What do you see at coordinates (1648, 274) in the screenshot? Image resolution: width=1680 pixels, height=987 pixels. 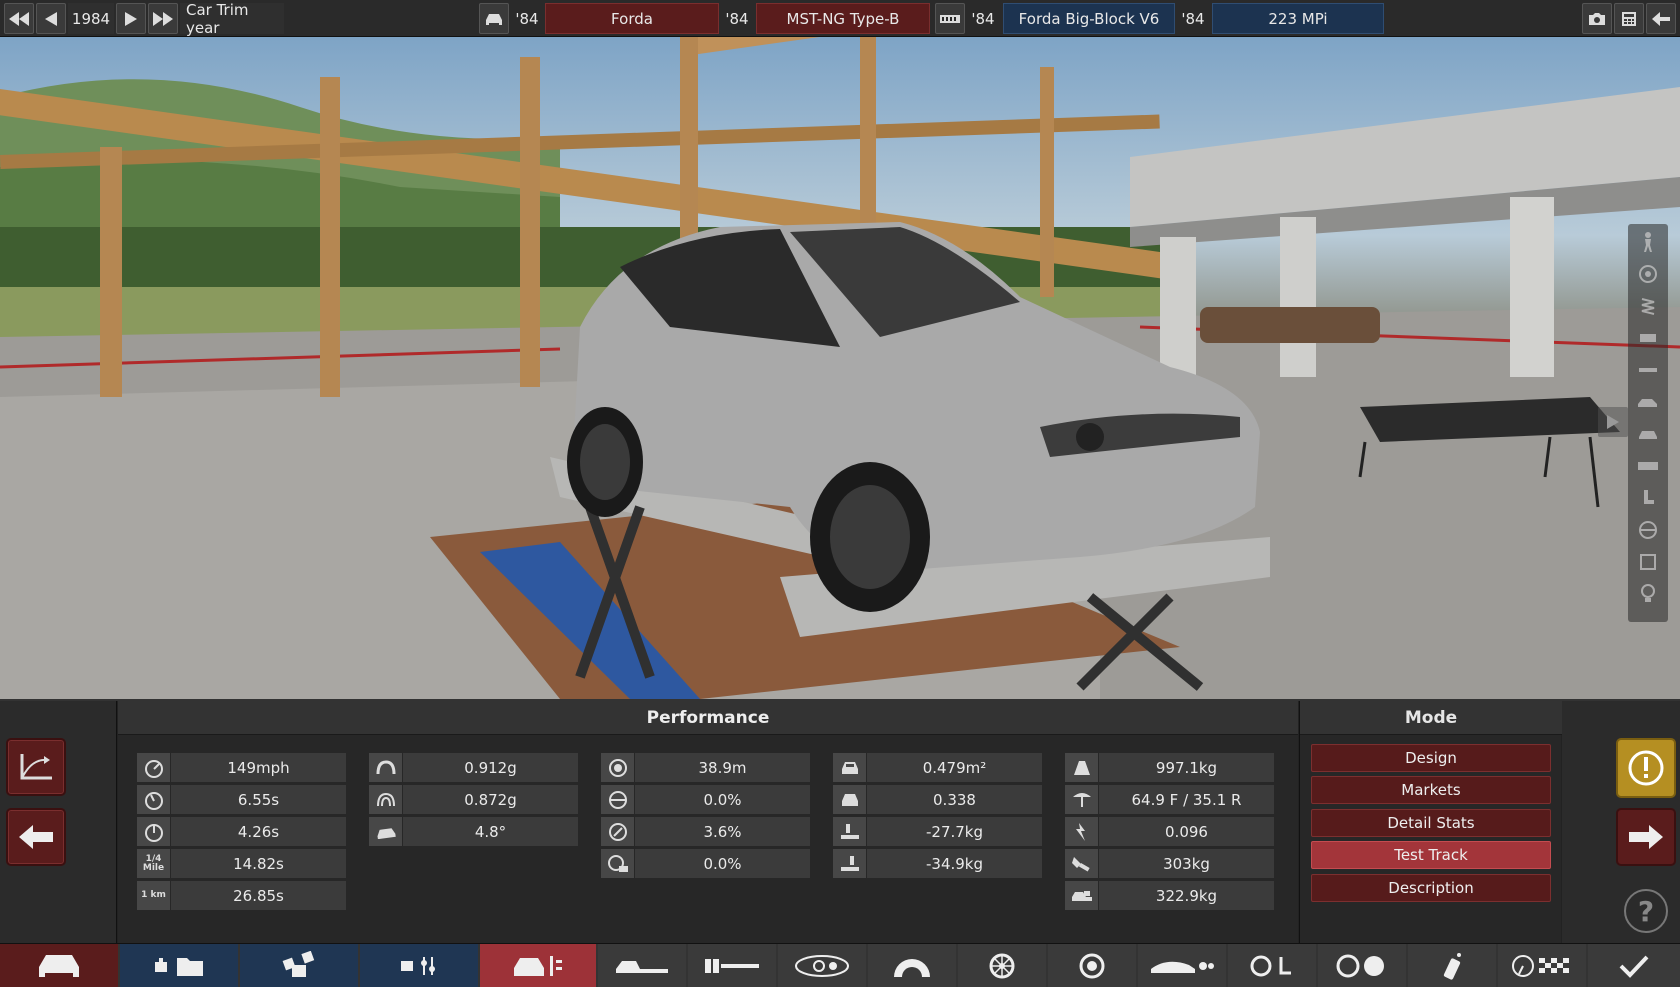 I see `wheel-icon` at bounding box center [1648, 274].